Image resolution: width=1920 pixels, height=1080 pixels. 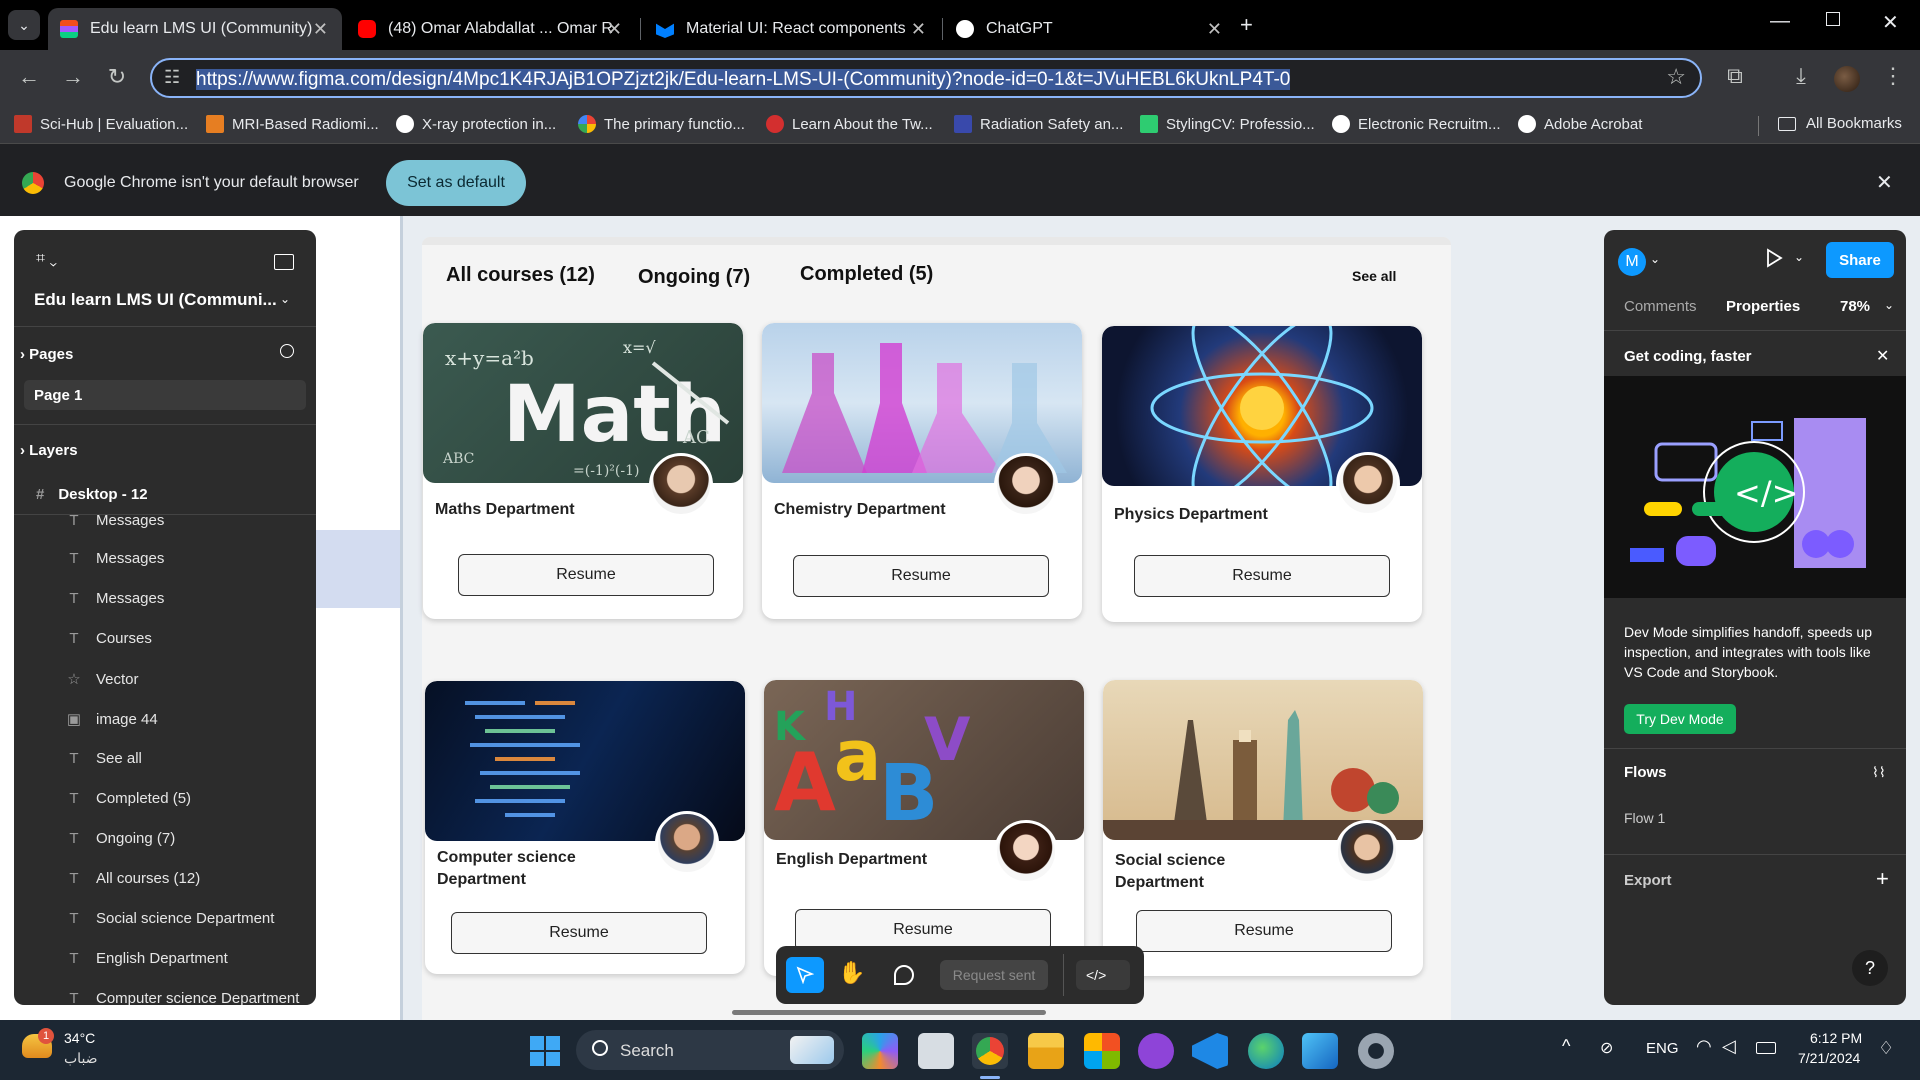 What do you see at coordinates (1263, 828) in the screenshot?
I see `course-card-social-science: Social science Department Resume` at bounding box center [1263, 828].